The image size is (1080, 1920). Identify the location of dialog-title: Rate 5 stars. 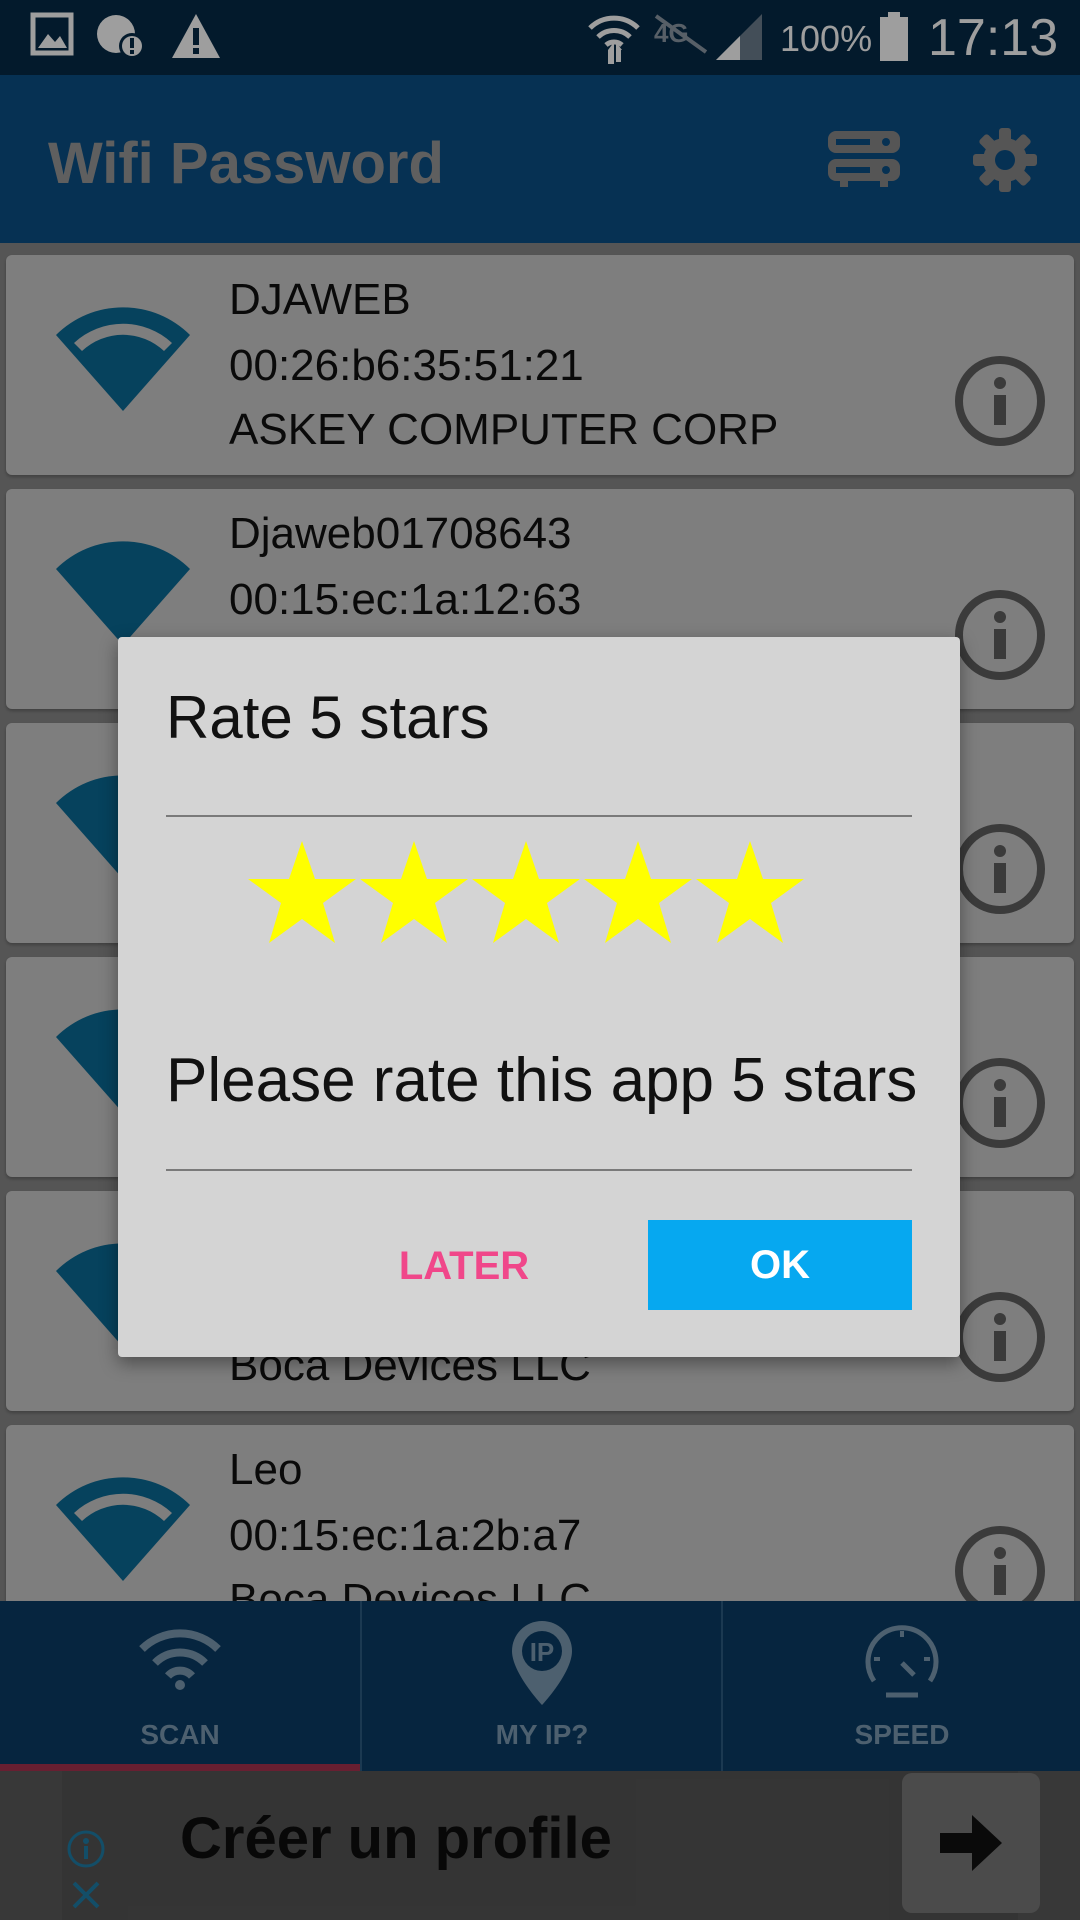
(328, 717).